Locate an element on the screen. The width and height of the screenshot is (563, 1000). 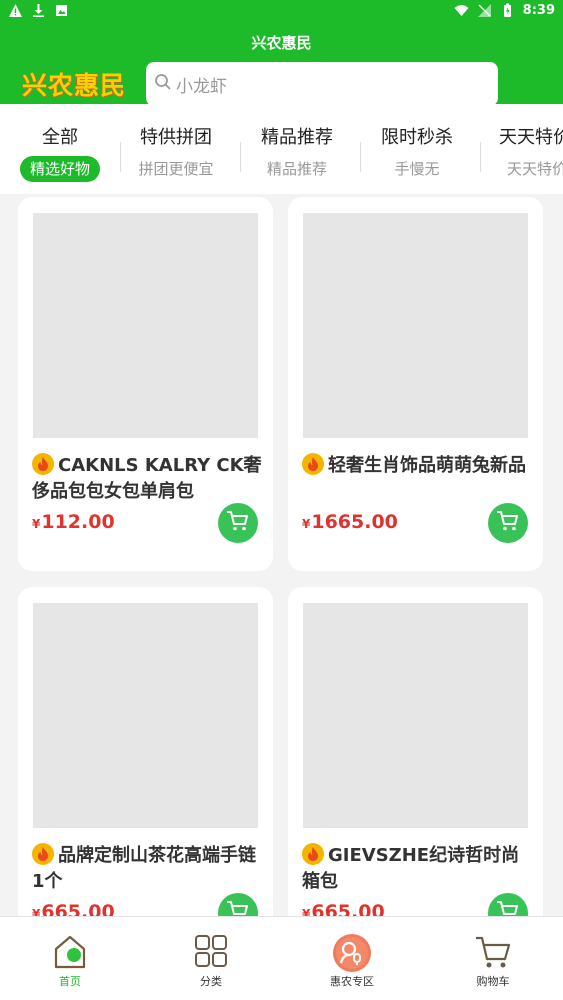
image-icon is located at coordinates (61, 10).